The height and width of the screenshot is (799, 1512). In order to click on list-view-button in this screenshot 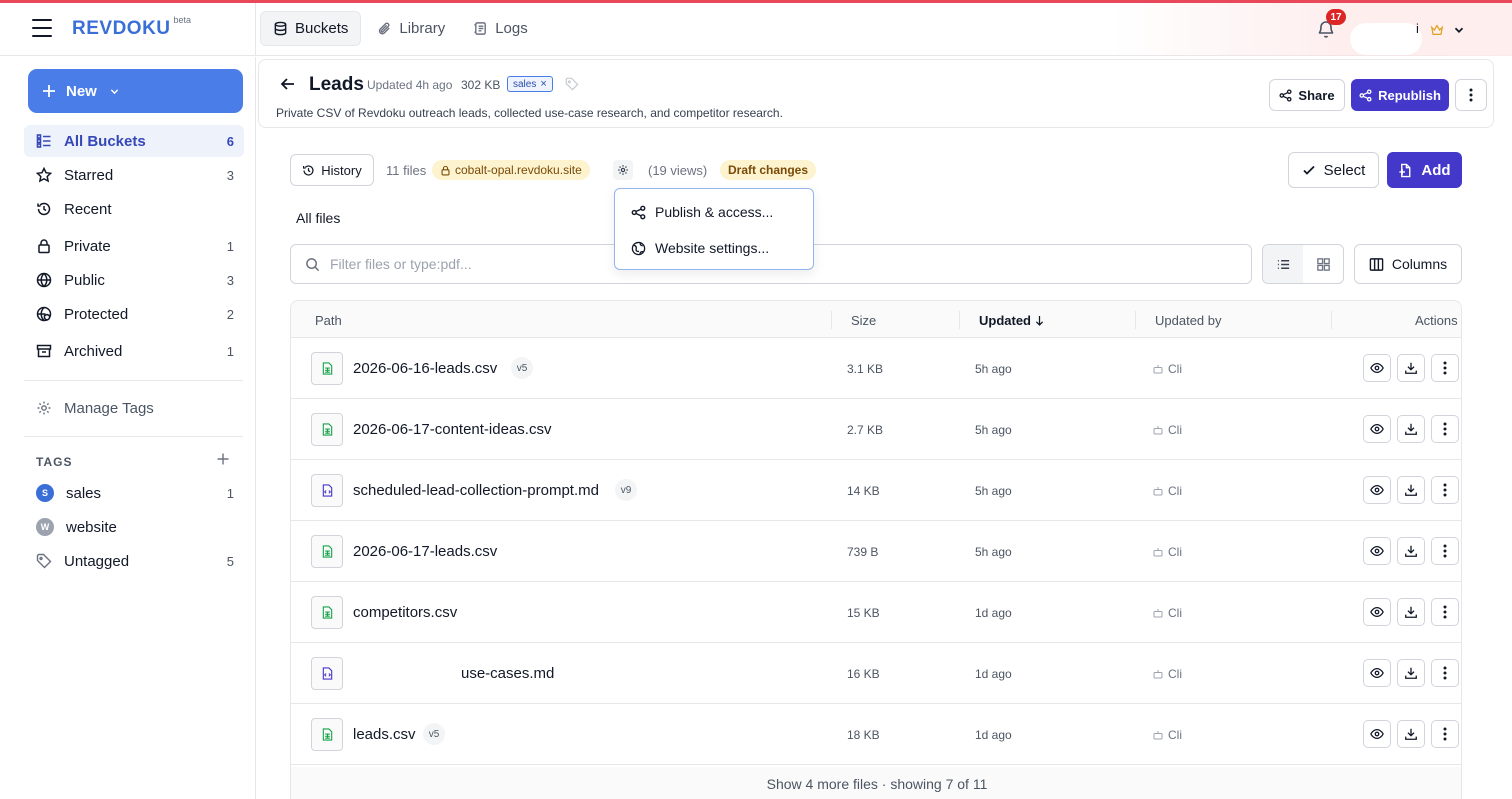, I will do `click(1283, 264)`.